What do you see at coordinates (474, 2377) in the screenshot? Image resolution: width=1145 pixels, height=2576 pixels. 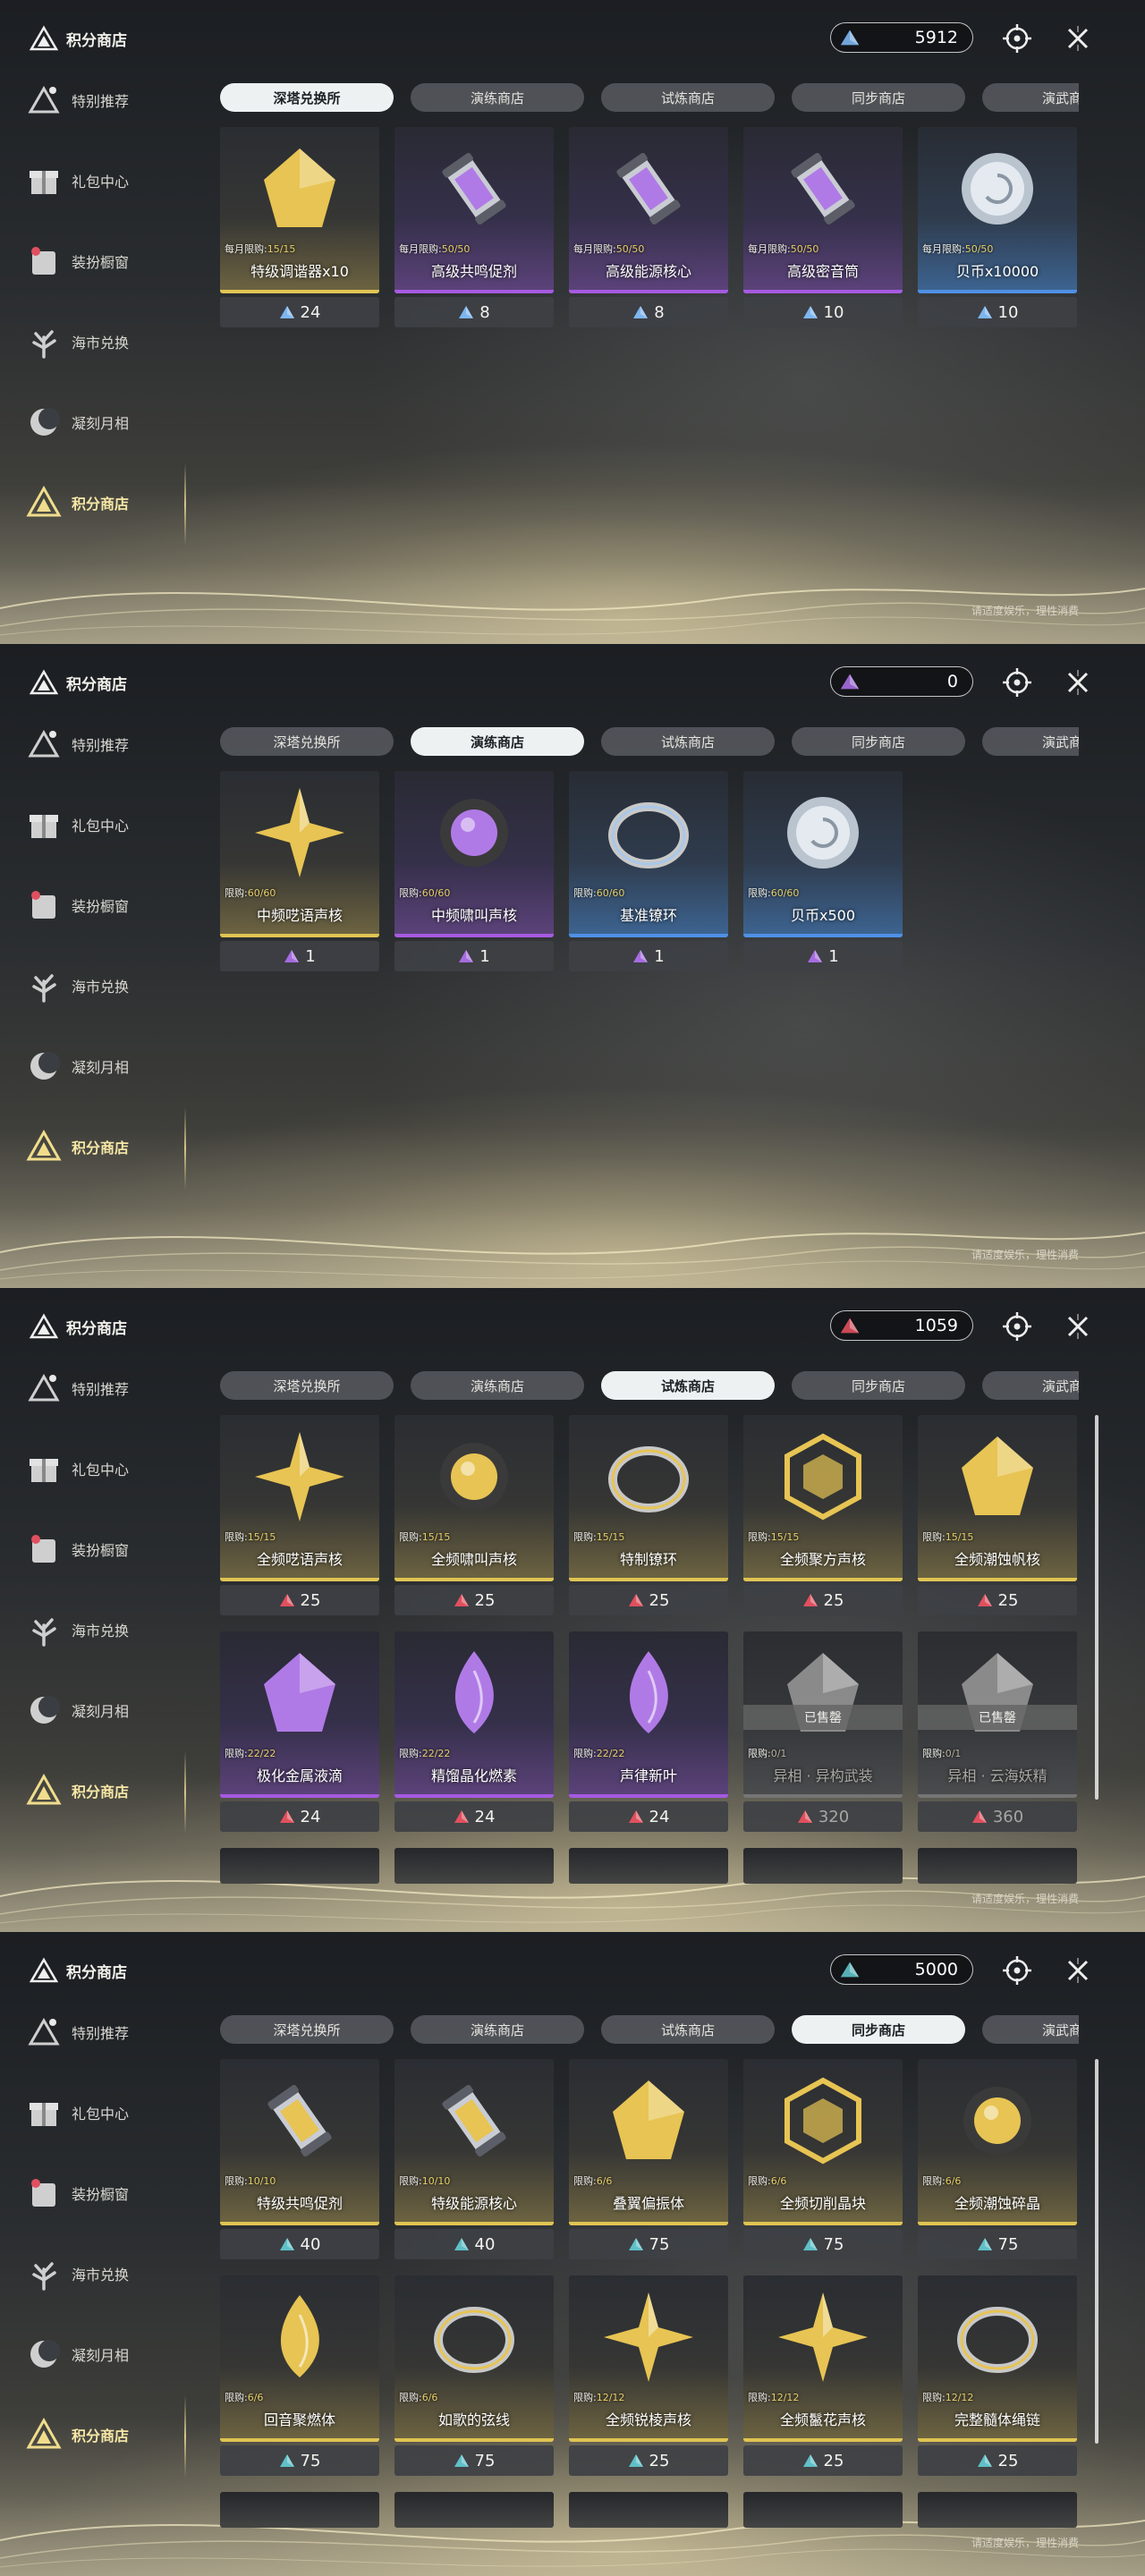 I see `shop-item-card: 限购:6/6 如歌的弦线 75` at bounding box center [474, 2377].